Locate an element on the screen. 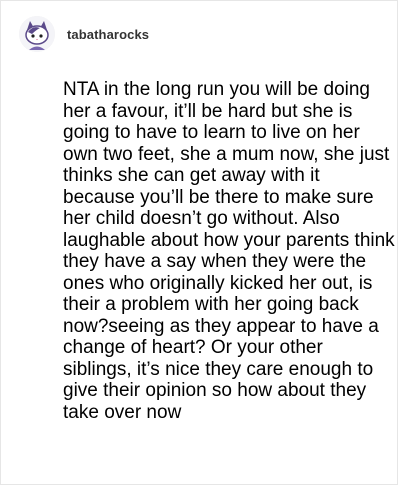 This screenshot has height=487, width=400. username: tabatharocks is located at coordinates (108, 34).